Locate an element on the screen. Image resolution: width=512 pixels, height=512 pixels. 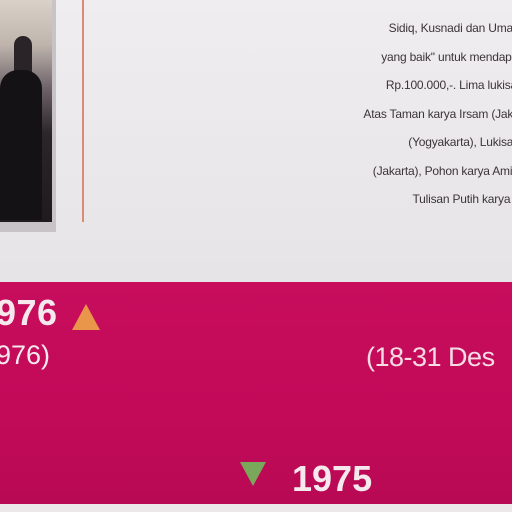
body-line: Tulisan Putih karya Abdu is located at coordinates (462, 199).